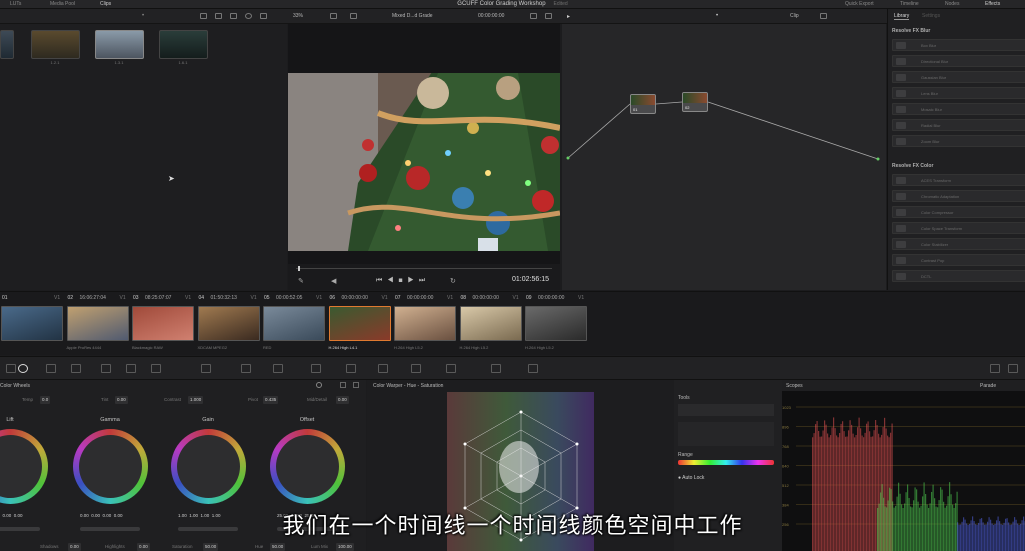 This screenshot has height=551, width=1025. What do you see at coordinates (383, 368) in the screenshot?
I see `sizing-icon` at bounding box center [383, 368].